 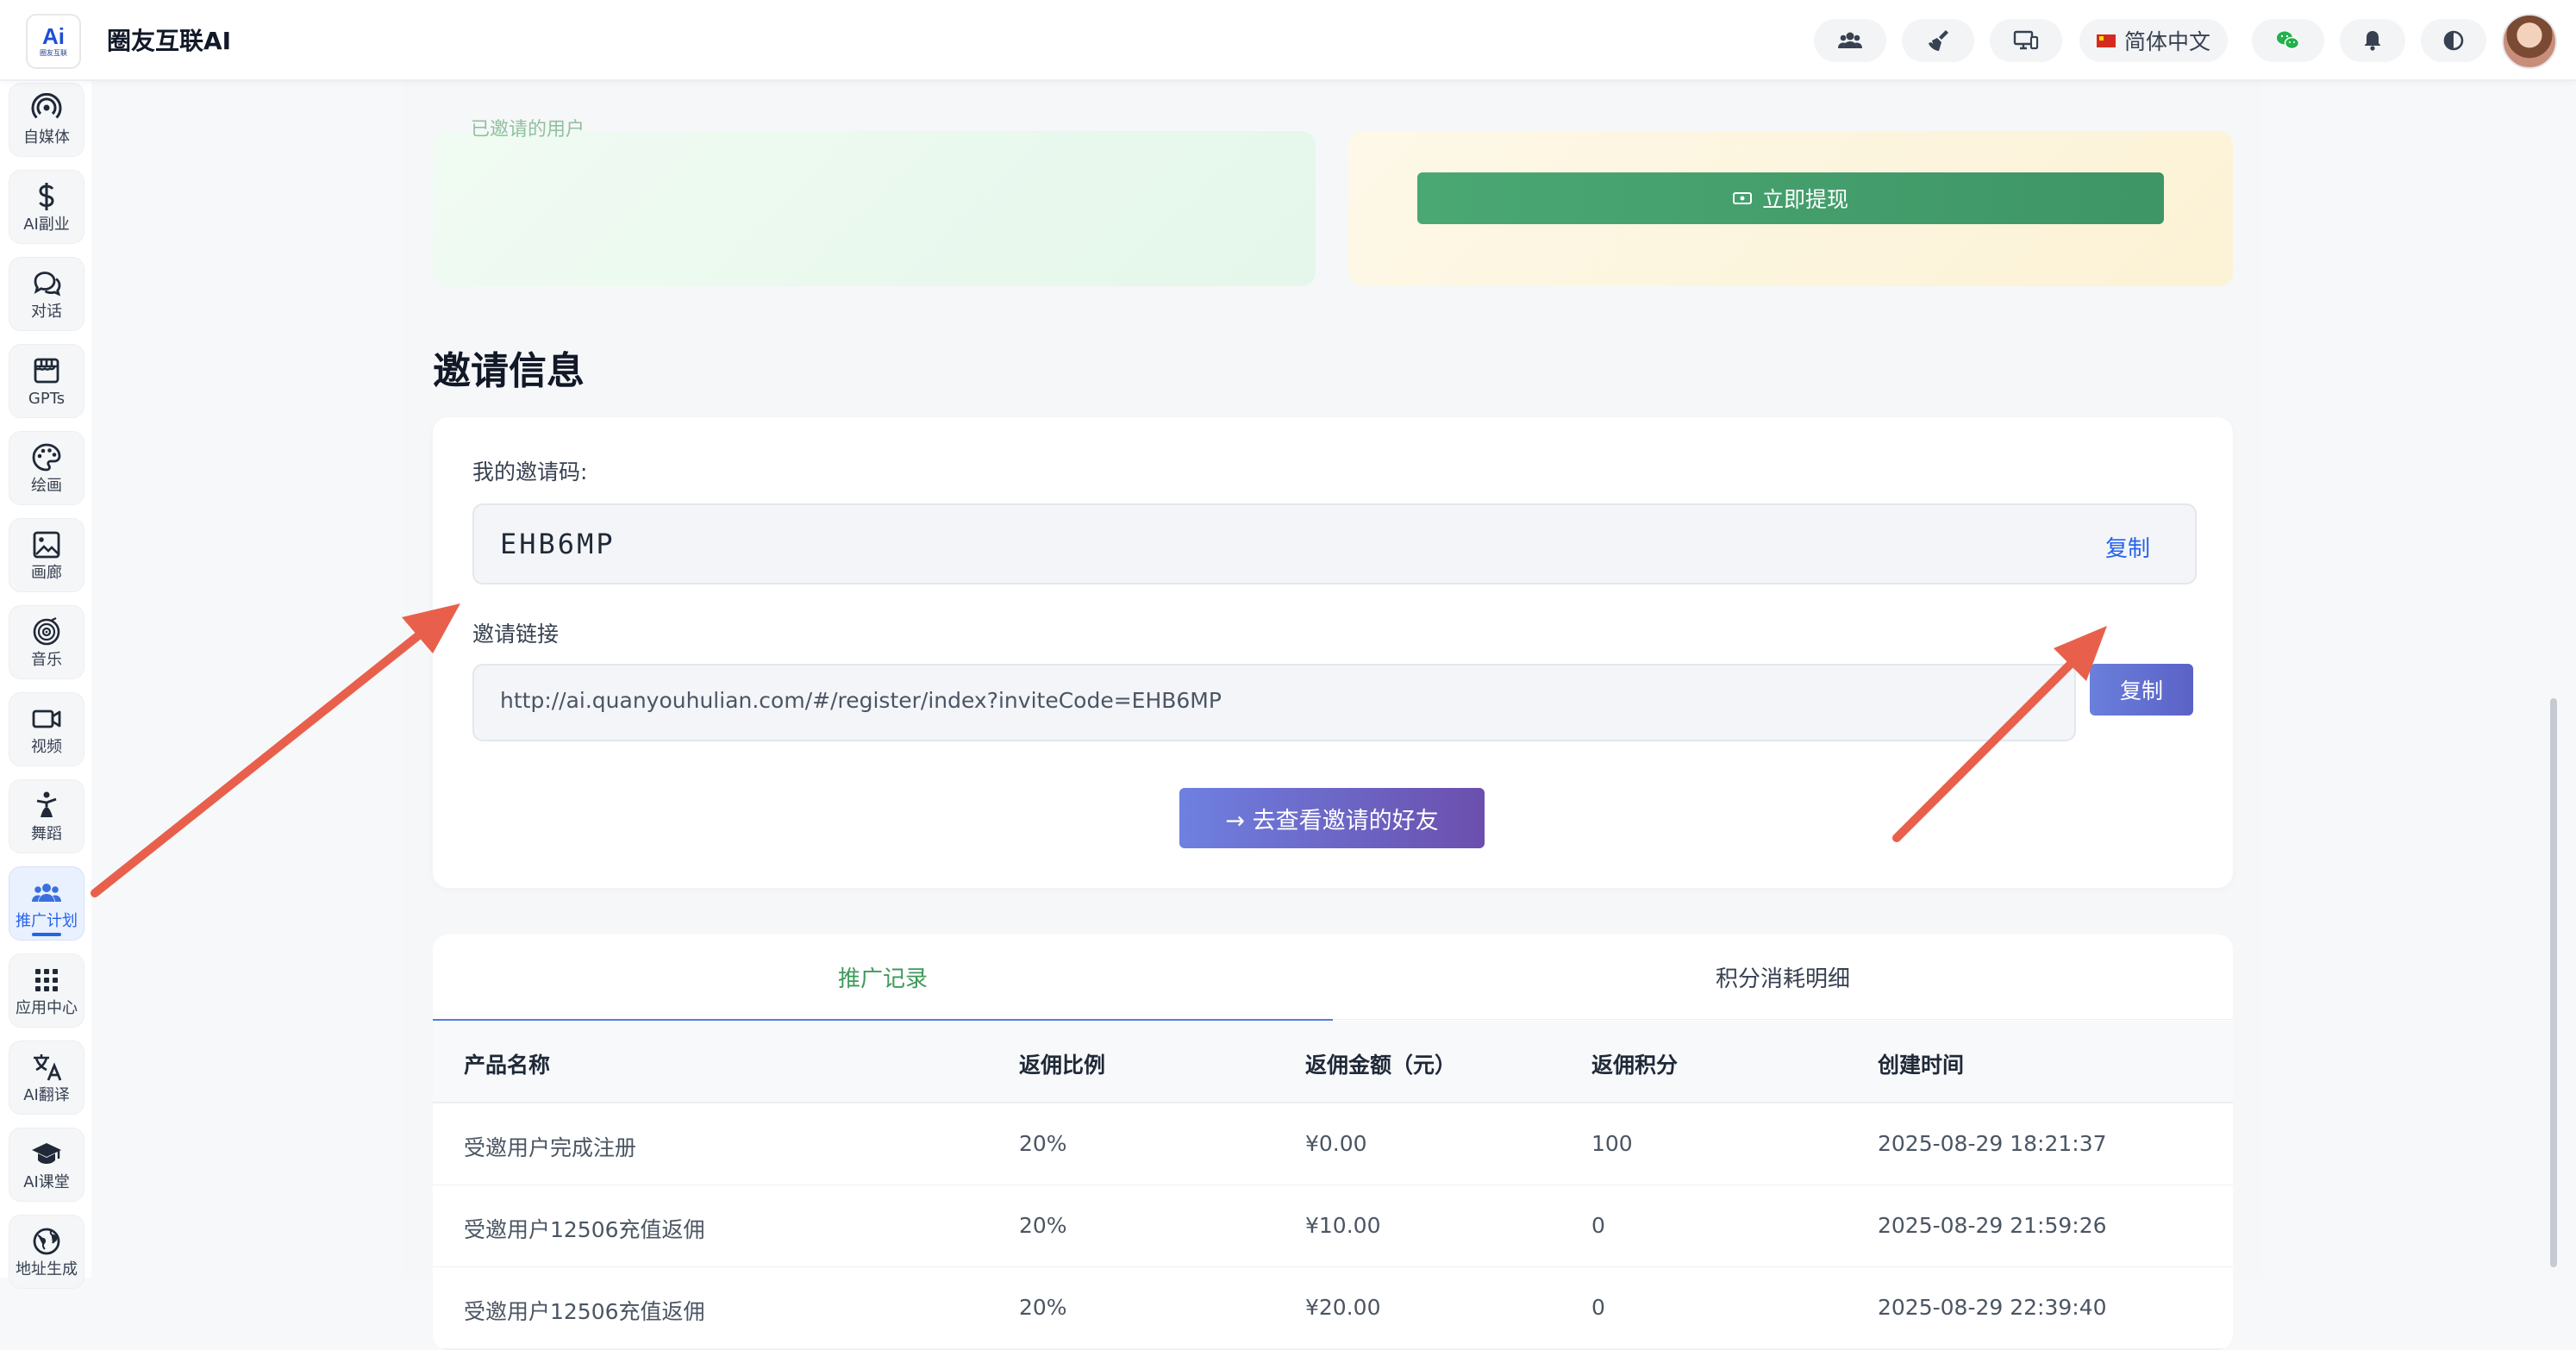 I want to click on language-label: 简体中文, so click(x=2167, y=41).